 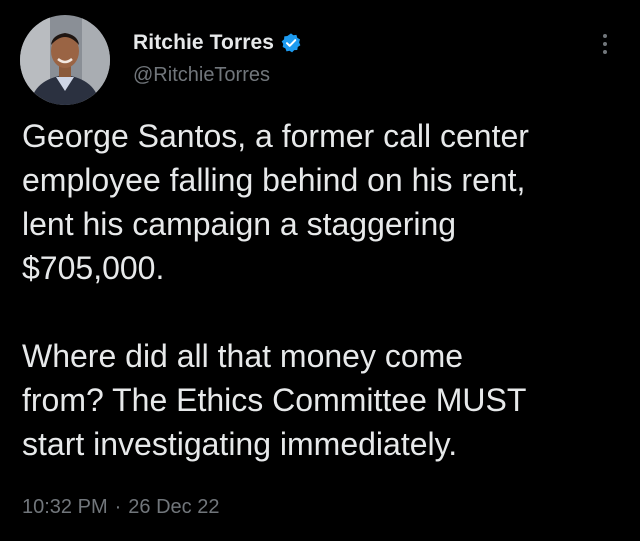 I want to click on author-display-name: Ritchie Torres, so click(x=203, y=43).